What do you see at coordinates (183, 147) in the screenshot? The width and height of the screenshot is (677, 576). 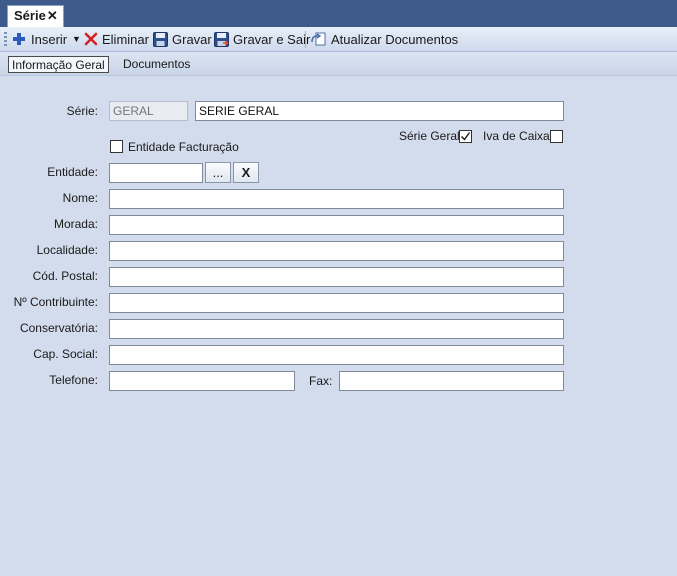 I see `entidade-facturacao-label: Entidade Facturação` at bounding box center [183, 147].